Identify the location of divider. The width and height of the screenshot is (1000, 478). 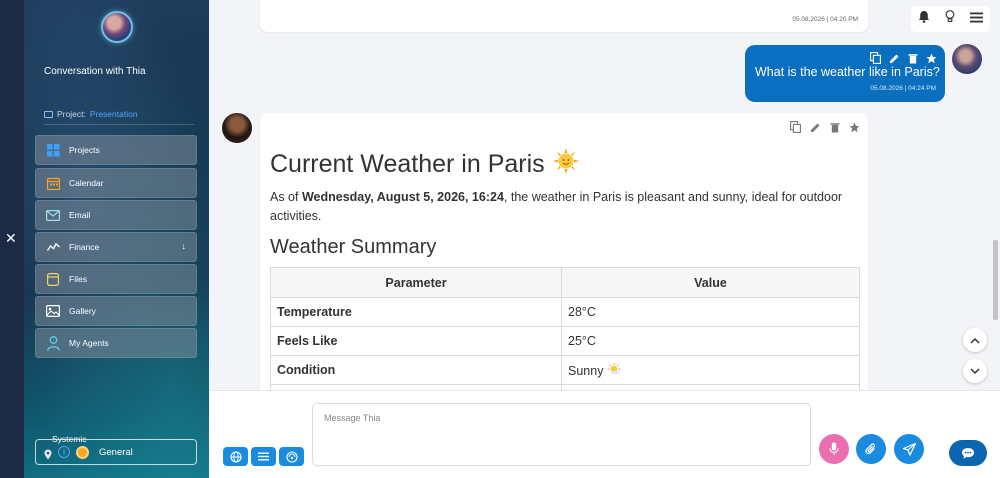
(119, 124).